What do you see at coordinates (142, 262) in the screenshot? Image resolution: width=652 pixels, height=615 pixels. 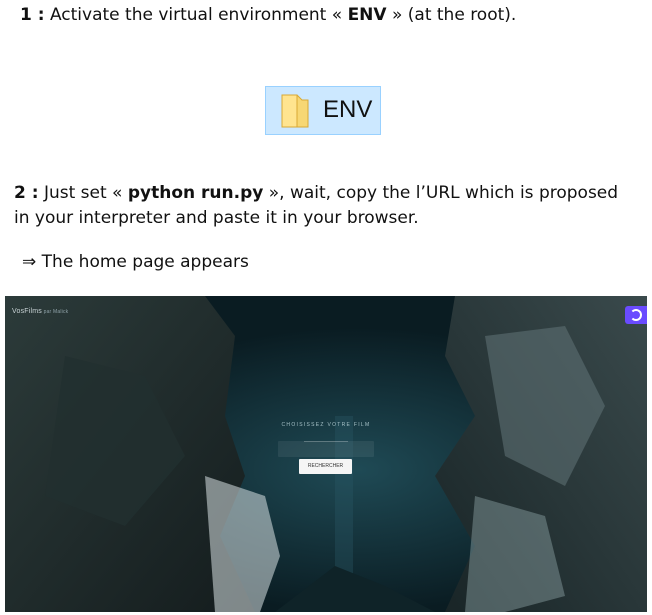 I see `result-text: The home page appears` at bounding box center [142, 262].